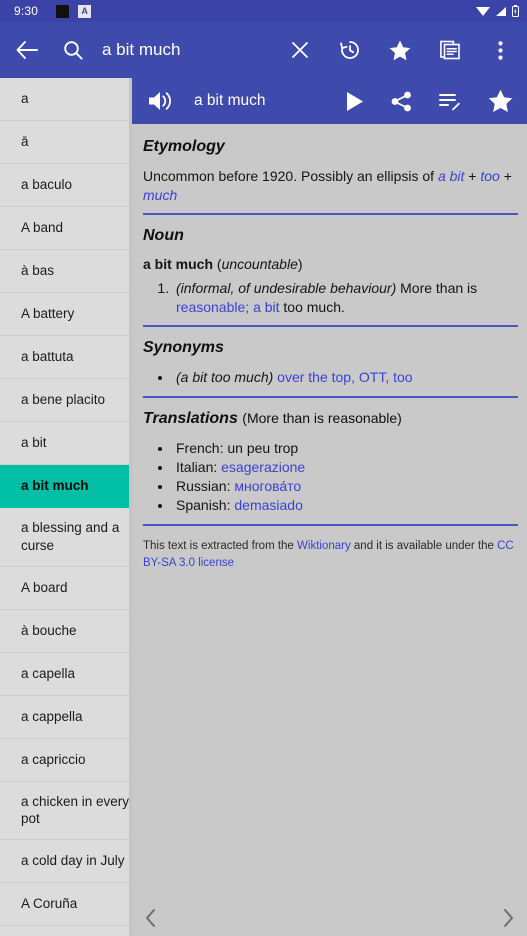 This screenshot has width=527, height=936. I want to click on status-right-icons, so click(497, 11).